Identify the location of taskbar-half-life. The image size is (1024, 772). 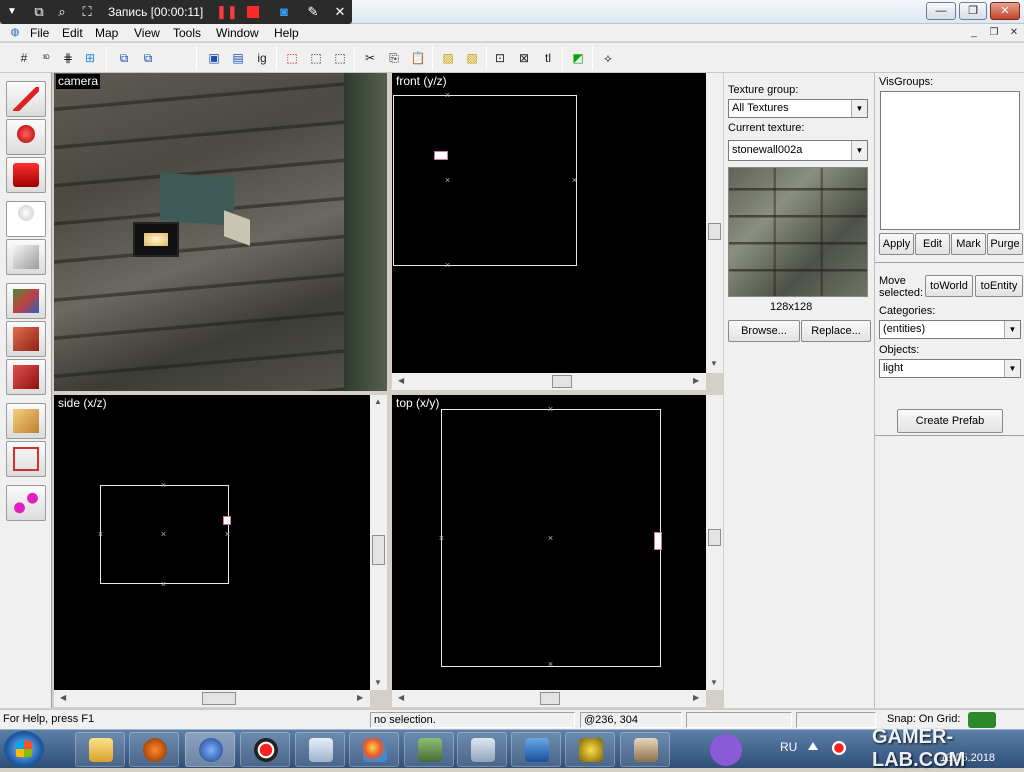
(154, 749).